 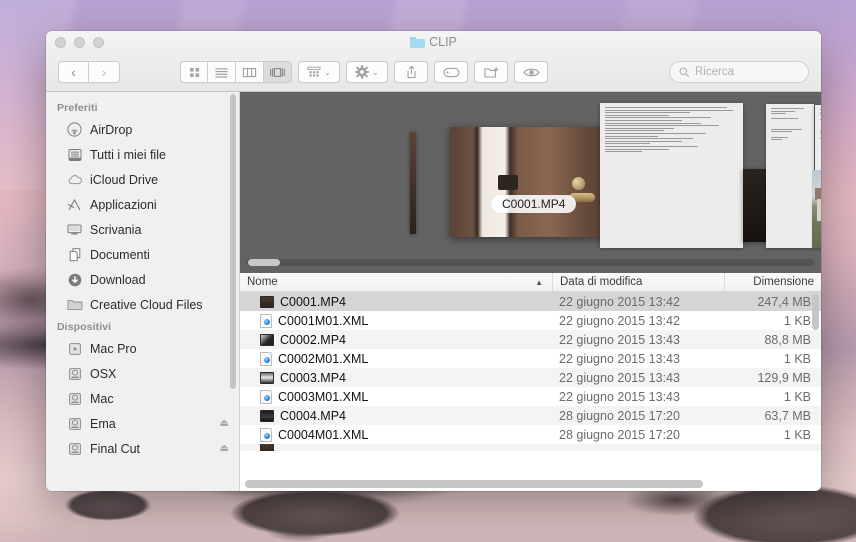 What do you see at coordinates (530, 434) in the screenshot?
I see `table-row: C0004M01.XML 28 giugno 2015 17:20 1 KB` at bounding box center [530, 434].